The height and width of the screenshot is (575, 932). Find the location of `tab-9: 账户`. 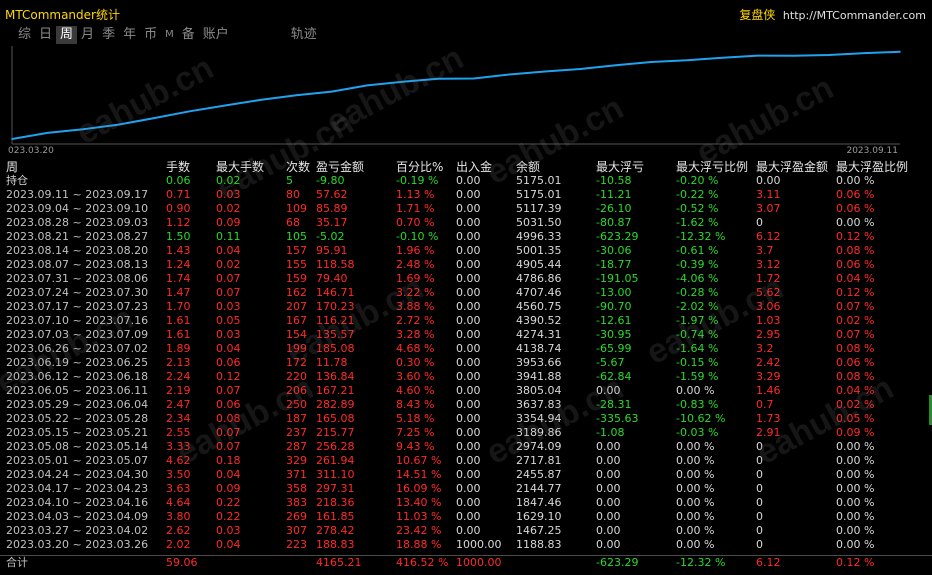

tab-9: 账户 is located at coordinates (216, 35).